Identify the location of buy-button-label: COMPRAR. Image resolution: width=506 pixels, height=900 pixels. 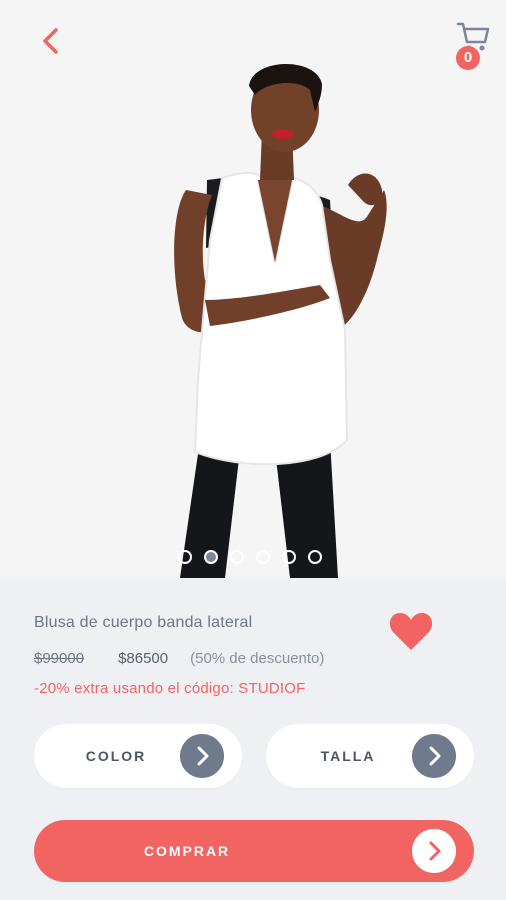
(187, 851).